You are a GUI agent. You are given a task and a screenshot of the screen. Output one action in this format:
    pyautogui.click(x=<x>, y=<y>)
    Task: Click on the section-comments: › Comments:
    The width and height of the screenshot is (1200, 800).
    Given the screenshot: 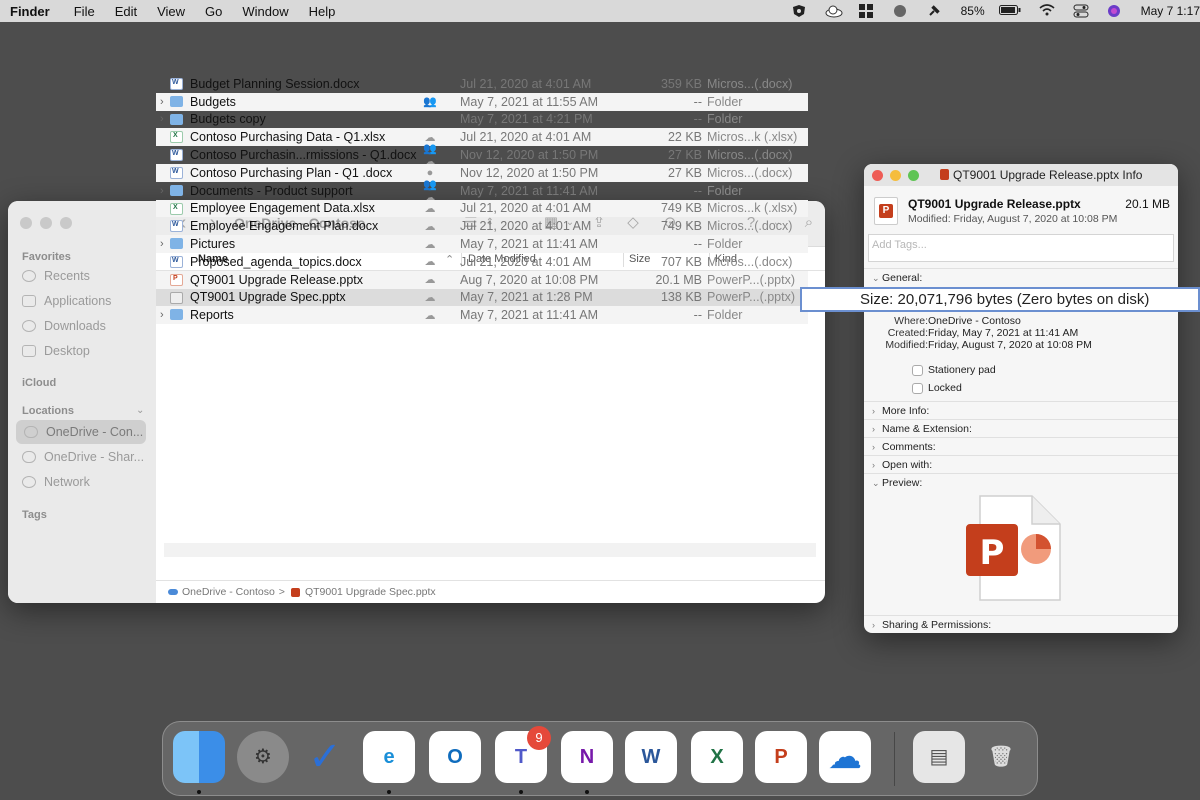 What is the action you would take?
    pyautogui.click(x=1021, y=446)
    